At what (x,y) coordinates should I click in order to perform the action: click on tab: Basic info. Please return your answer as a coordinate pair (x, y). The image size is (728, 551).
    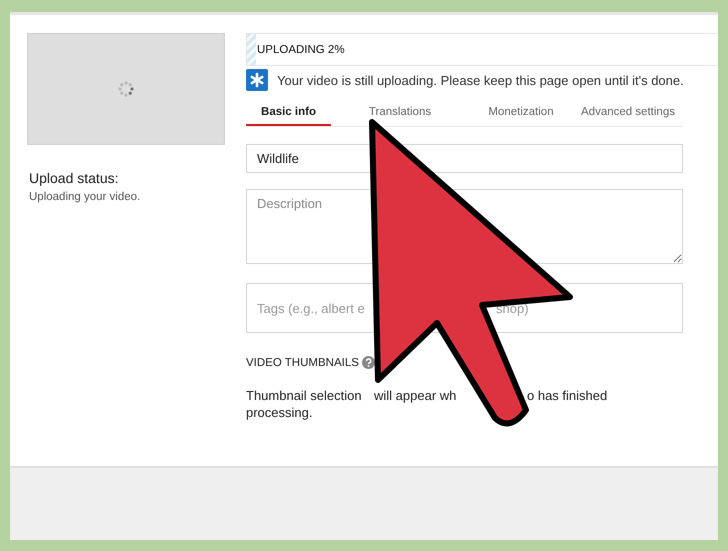
    Looking at the image, I should click on (288, 112).